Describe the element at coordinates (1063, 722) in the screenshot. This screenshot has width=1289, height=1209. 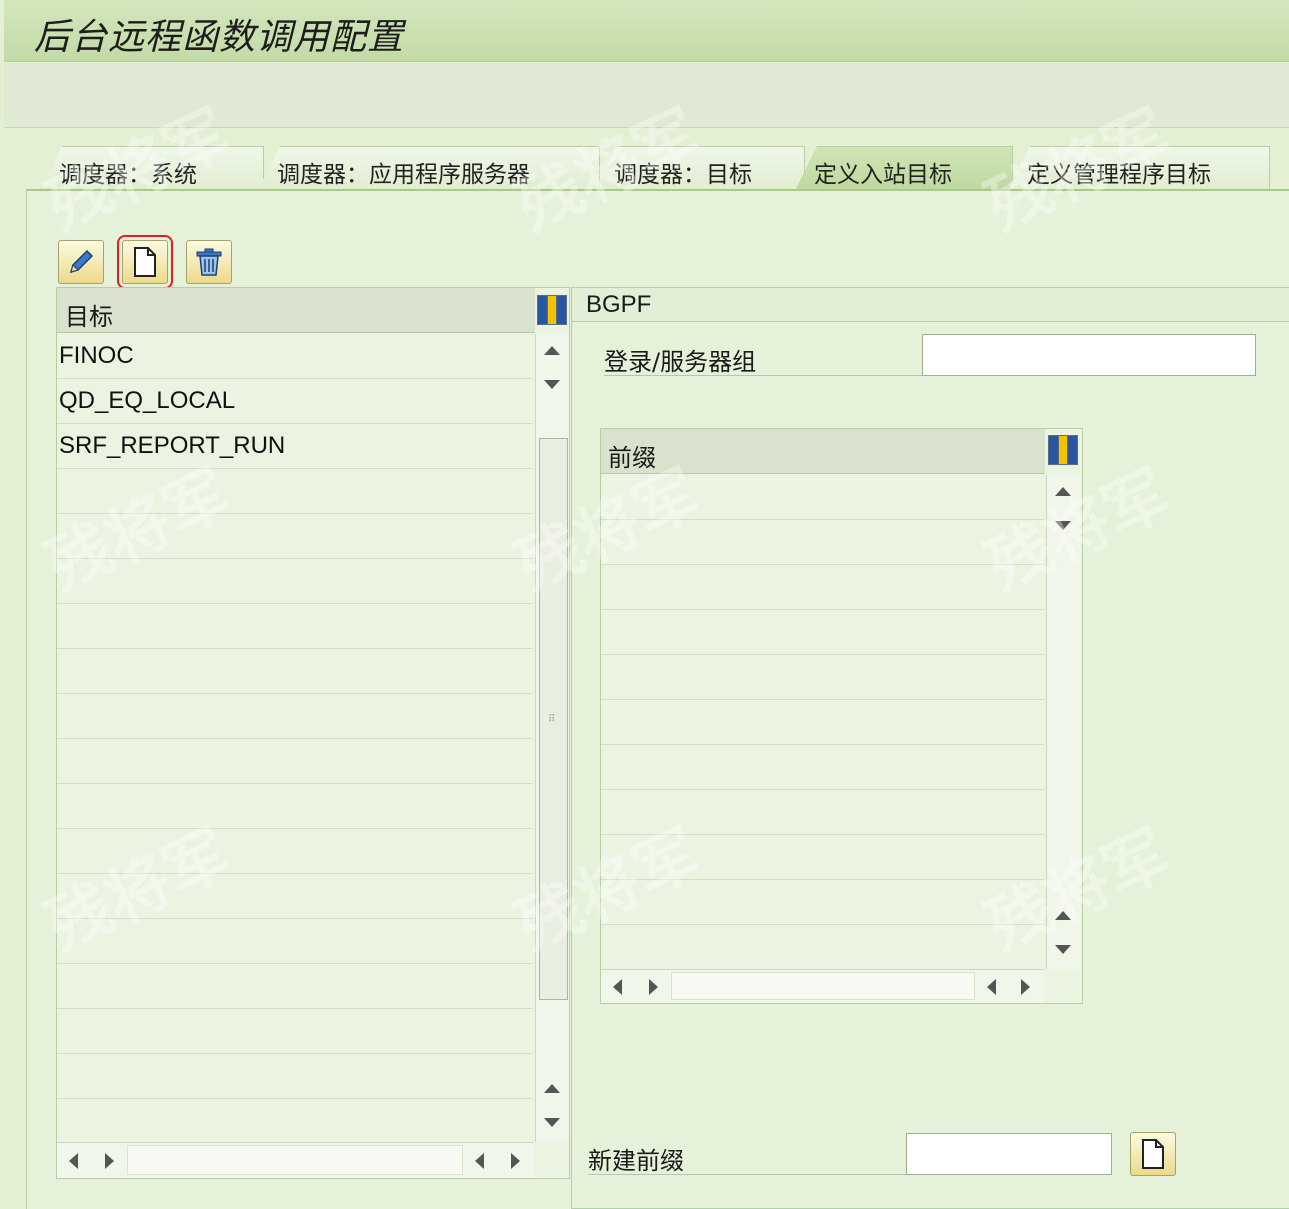
I see `prefix-vertical-scrollbar` at that location.